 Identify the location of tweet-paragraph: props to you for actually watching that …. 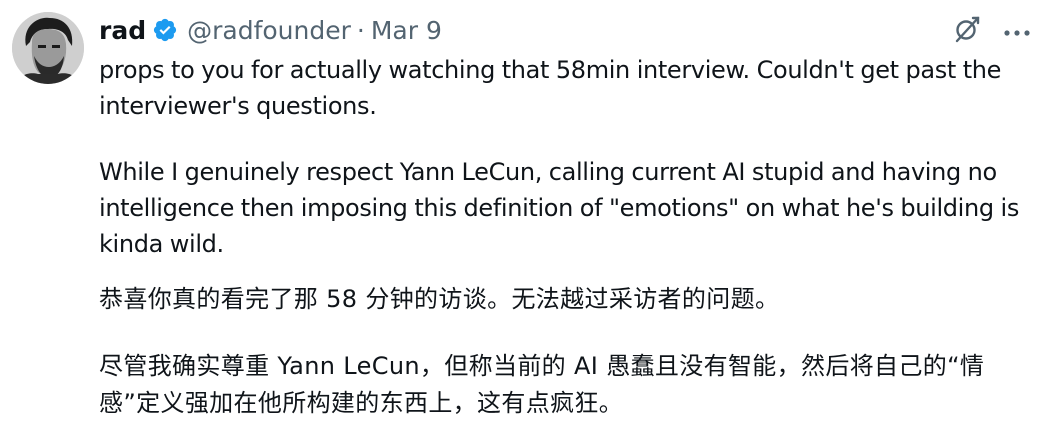
(550, 88).